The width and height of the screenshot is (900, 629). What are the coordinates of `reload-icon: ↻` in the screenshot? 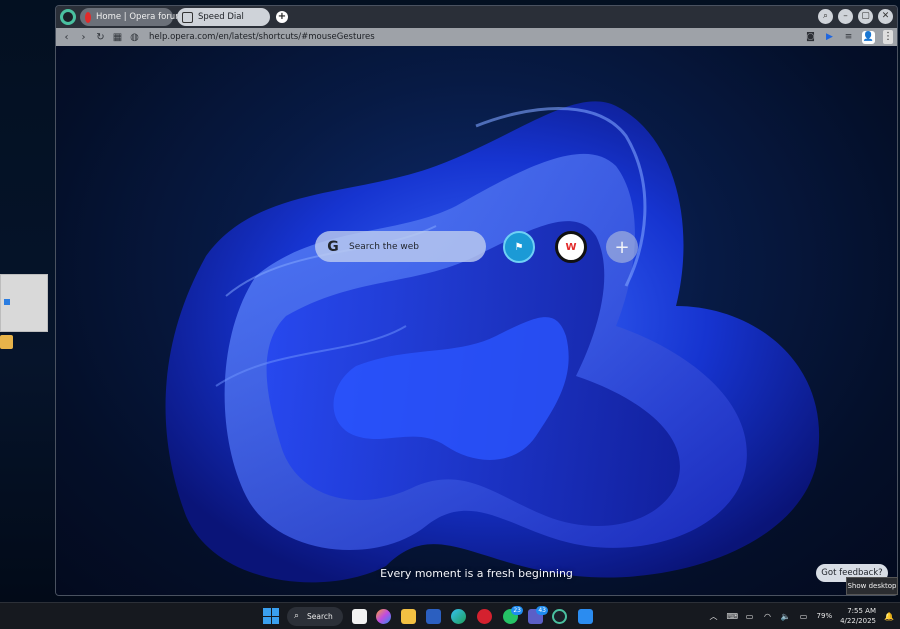 It's located at (100, 37).